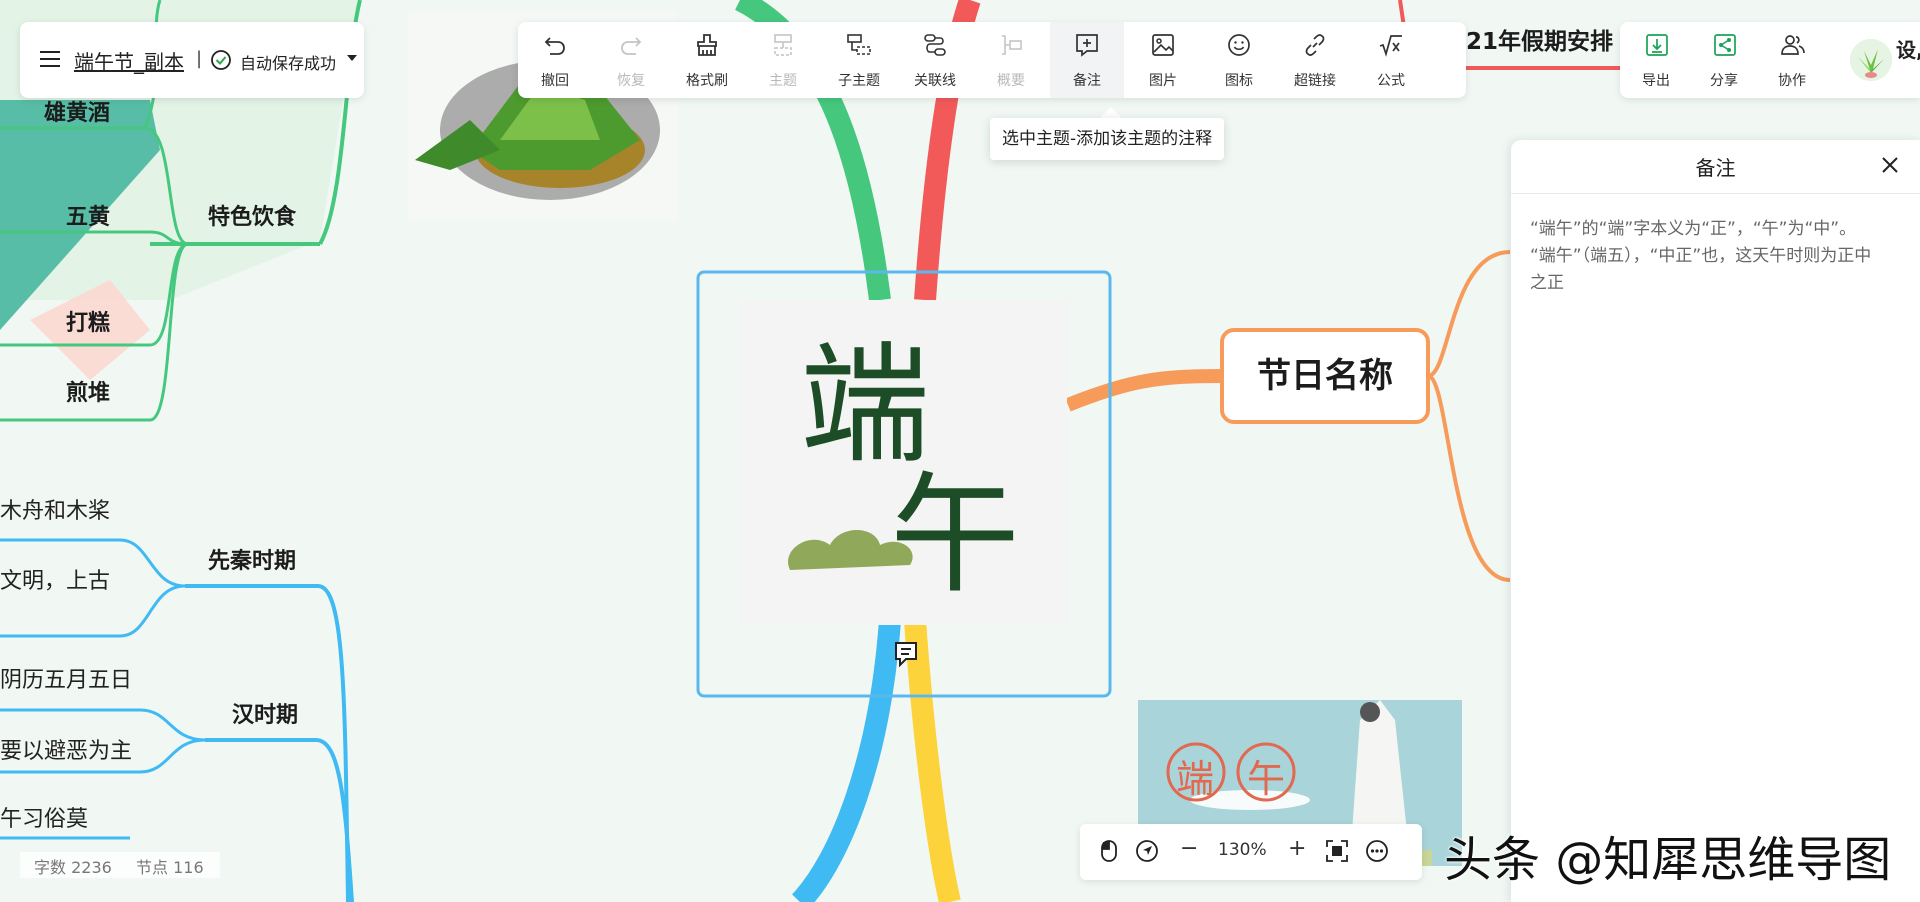  What do you see at coordinates (1693, 229) in the screenshot?
I see `note-line-1: “端午”的“端”字本义为“正”，“午”为“中”。` at bounding box center [1693, 229].